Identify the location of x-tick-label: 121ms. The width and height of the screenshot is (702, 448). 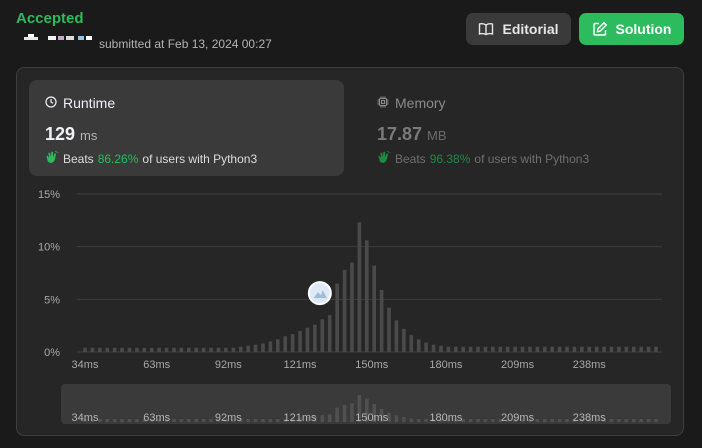
(301, 365).